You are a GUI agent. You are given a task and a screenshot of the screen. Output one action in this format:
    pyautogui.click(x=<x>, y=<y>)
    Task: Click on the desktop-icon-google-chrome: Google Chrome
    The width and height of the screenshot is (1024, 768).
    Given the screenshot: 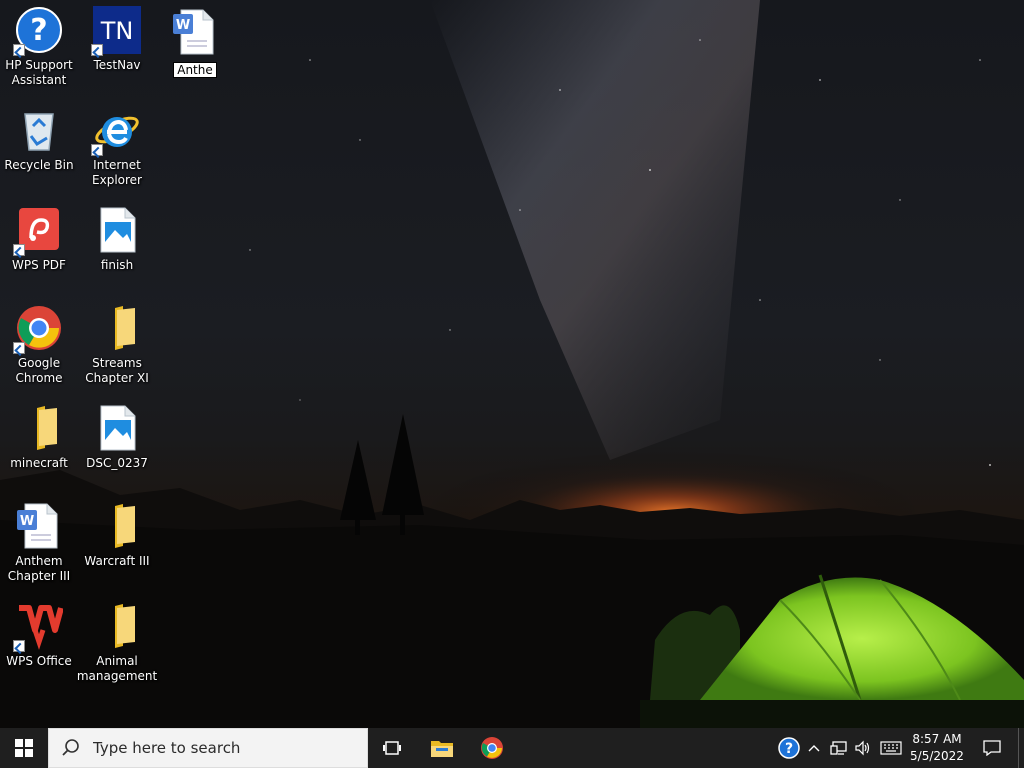 What is the action you would take?
    pyautogui.click(x=39, y=345)
    